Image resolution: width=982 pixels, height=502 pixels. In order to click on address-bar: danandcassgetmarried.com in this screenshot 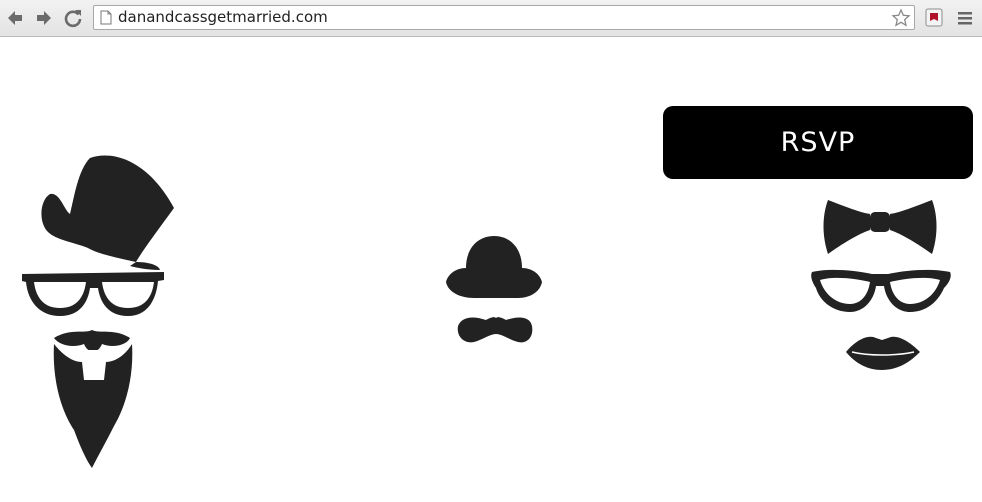, I will do `click(504, 17)`.